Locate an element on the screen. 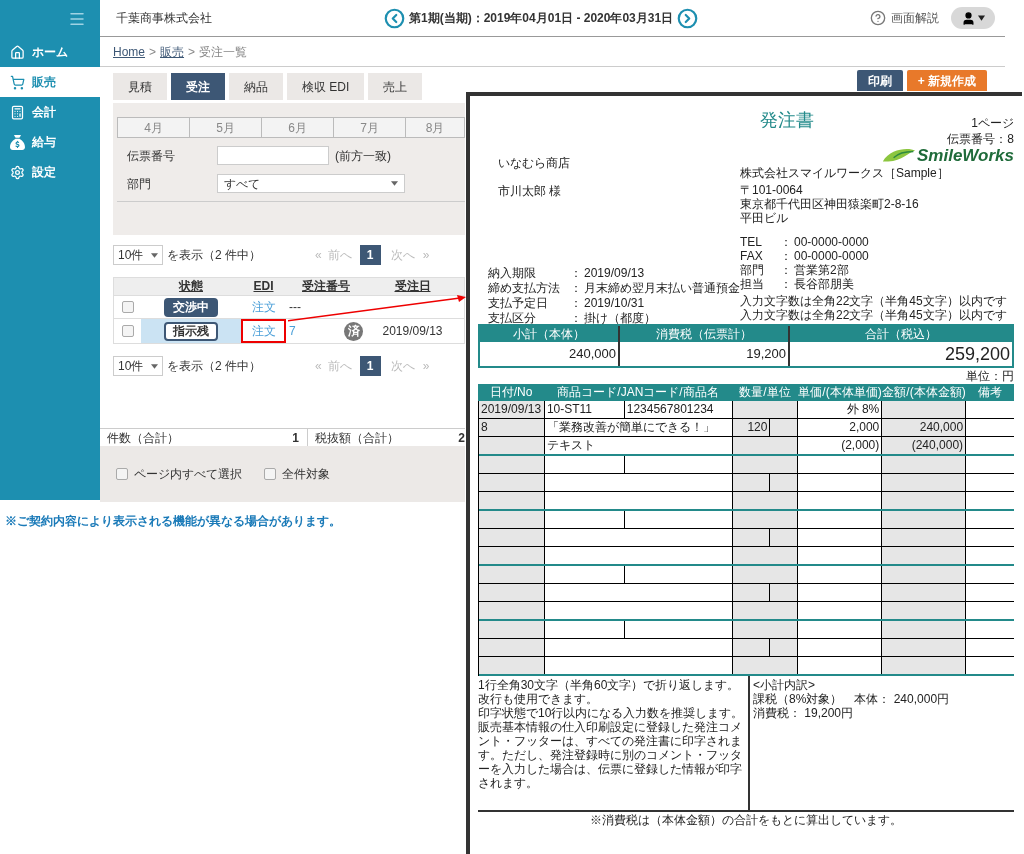 The image size is (1024, 854). fiscal-period: 第1期(当期)：2019年04月01日 - 2020年03月31日 is located at coordinates (541, 18).